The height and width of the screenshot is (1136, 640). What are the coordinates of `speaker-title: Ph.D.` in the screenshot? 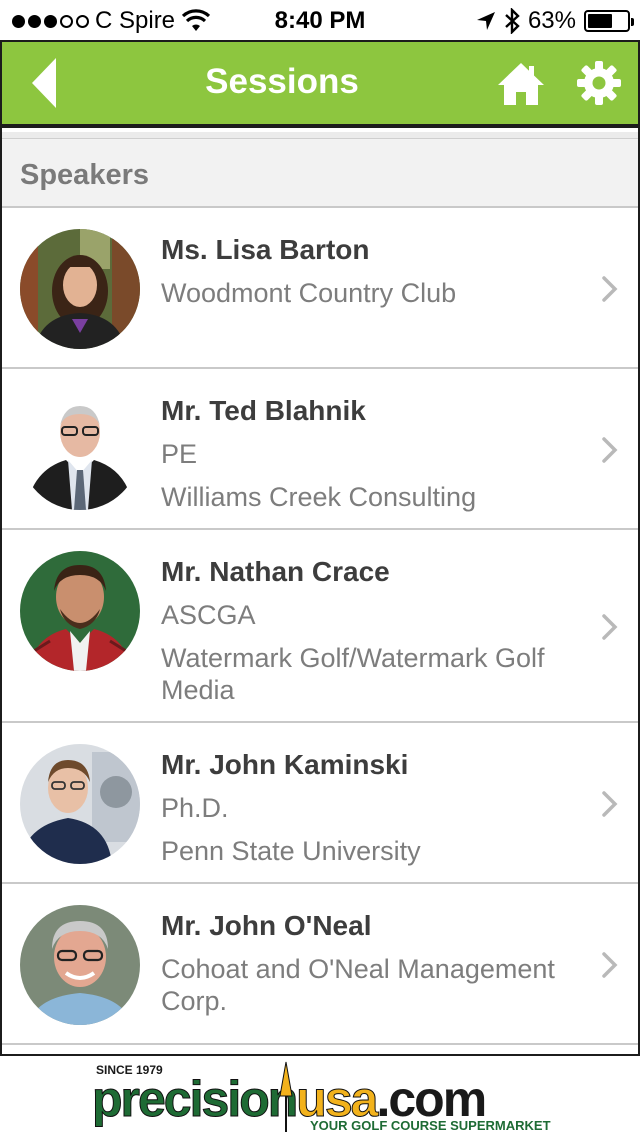 It's located at (195, 808).